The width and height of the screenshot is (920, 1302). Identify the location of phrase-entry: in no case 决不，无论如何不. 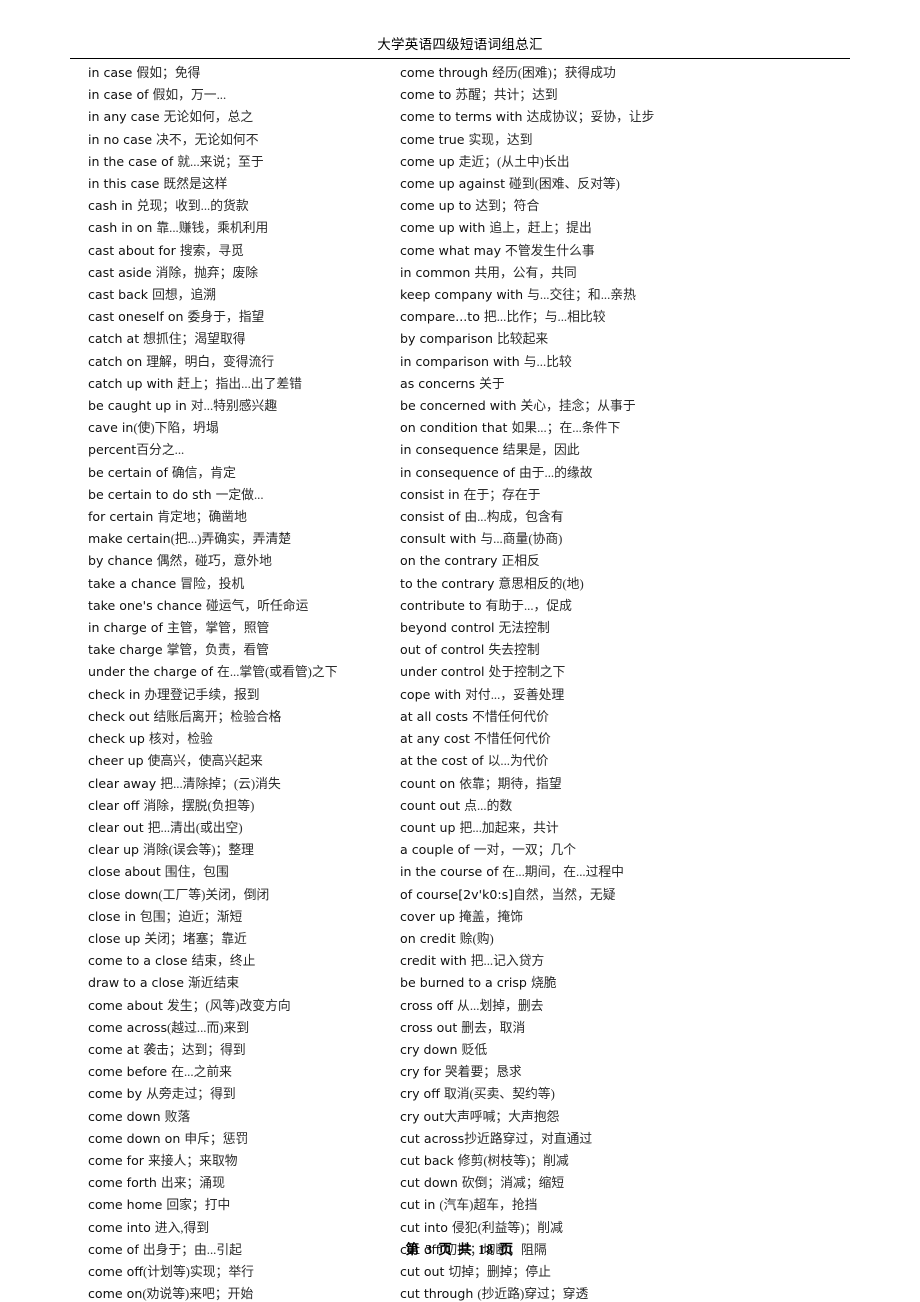
(242, 140).